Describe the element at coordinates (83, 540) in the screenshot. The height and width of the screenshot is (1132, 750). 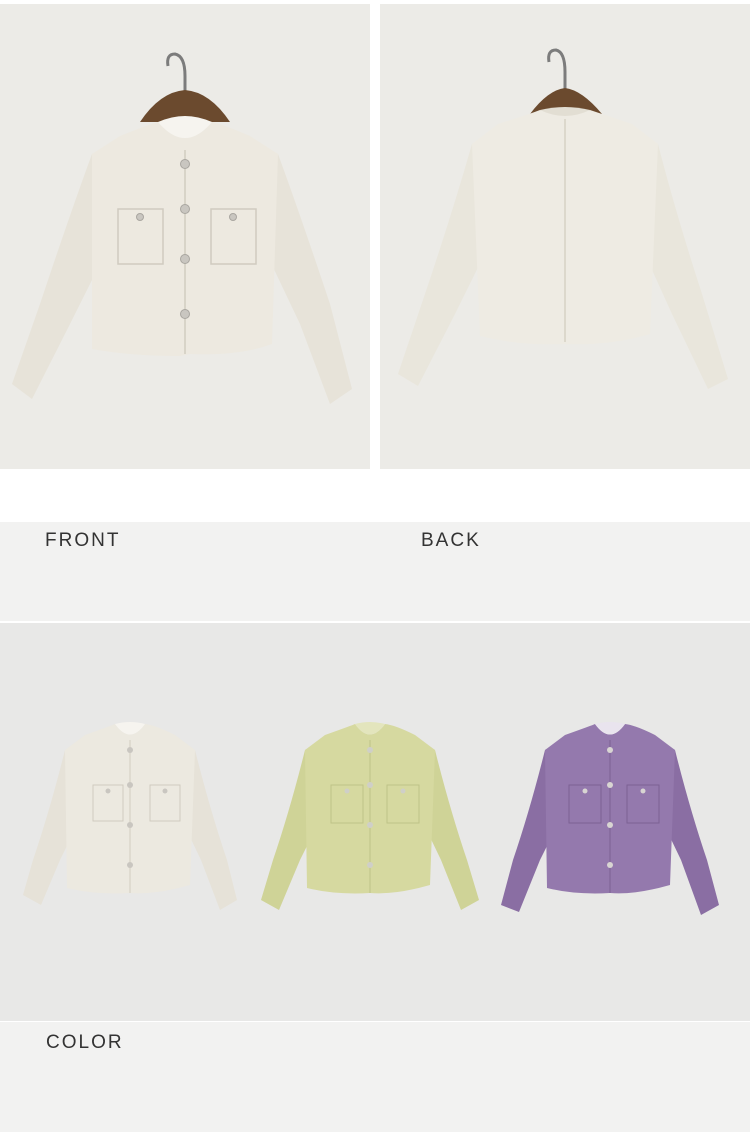
I see `front-label: FRONT` at that location.